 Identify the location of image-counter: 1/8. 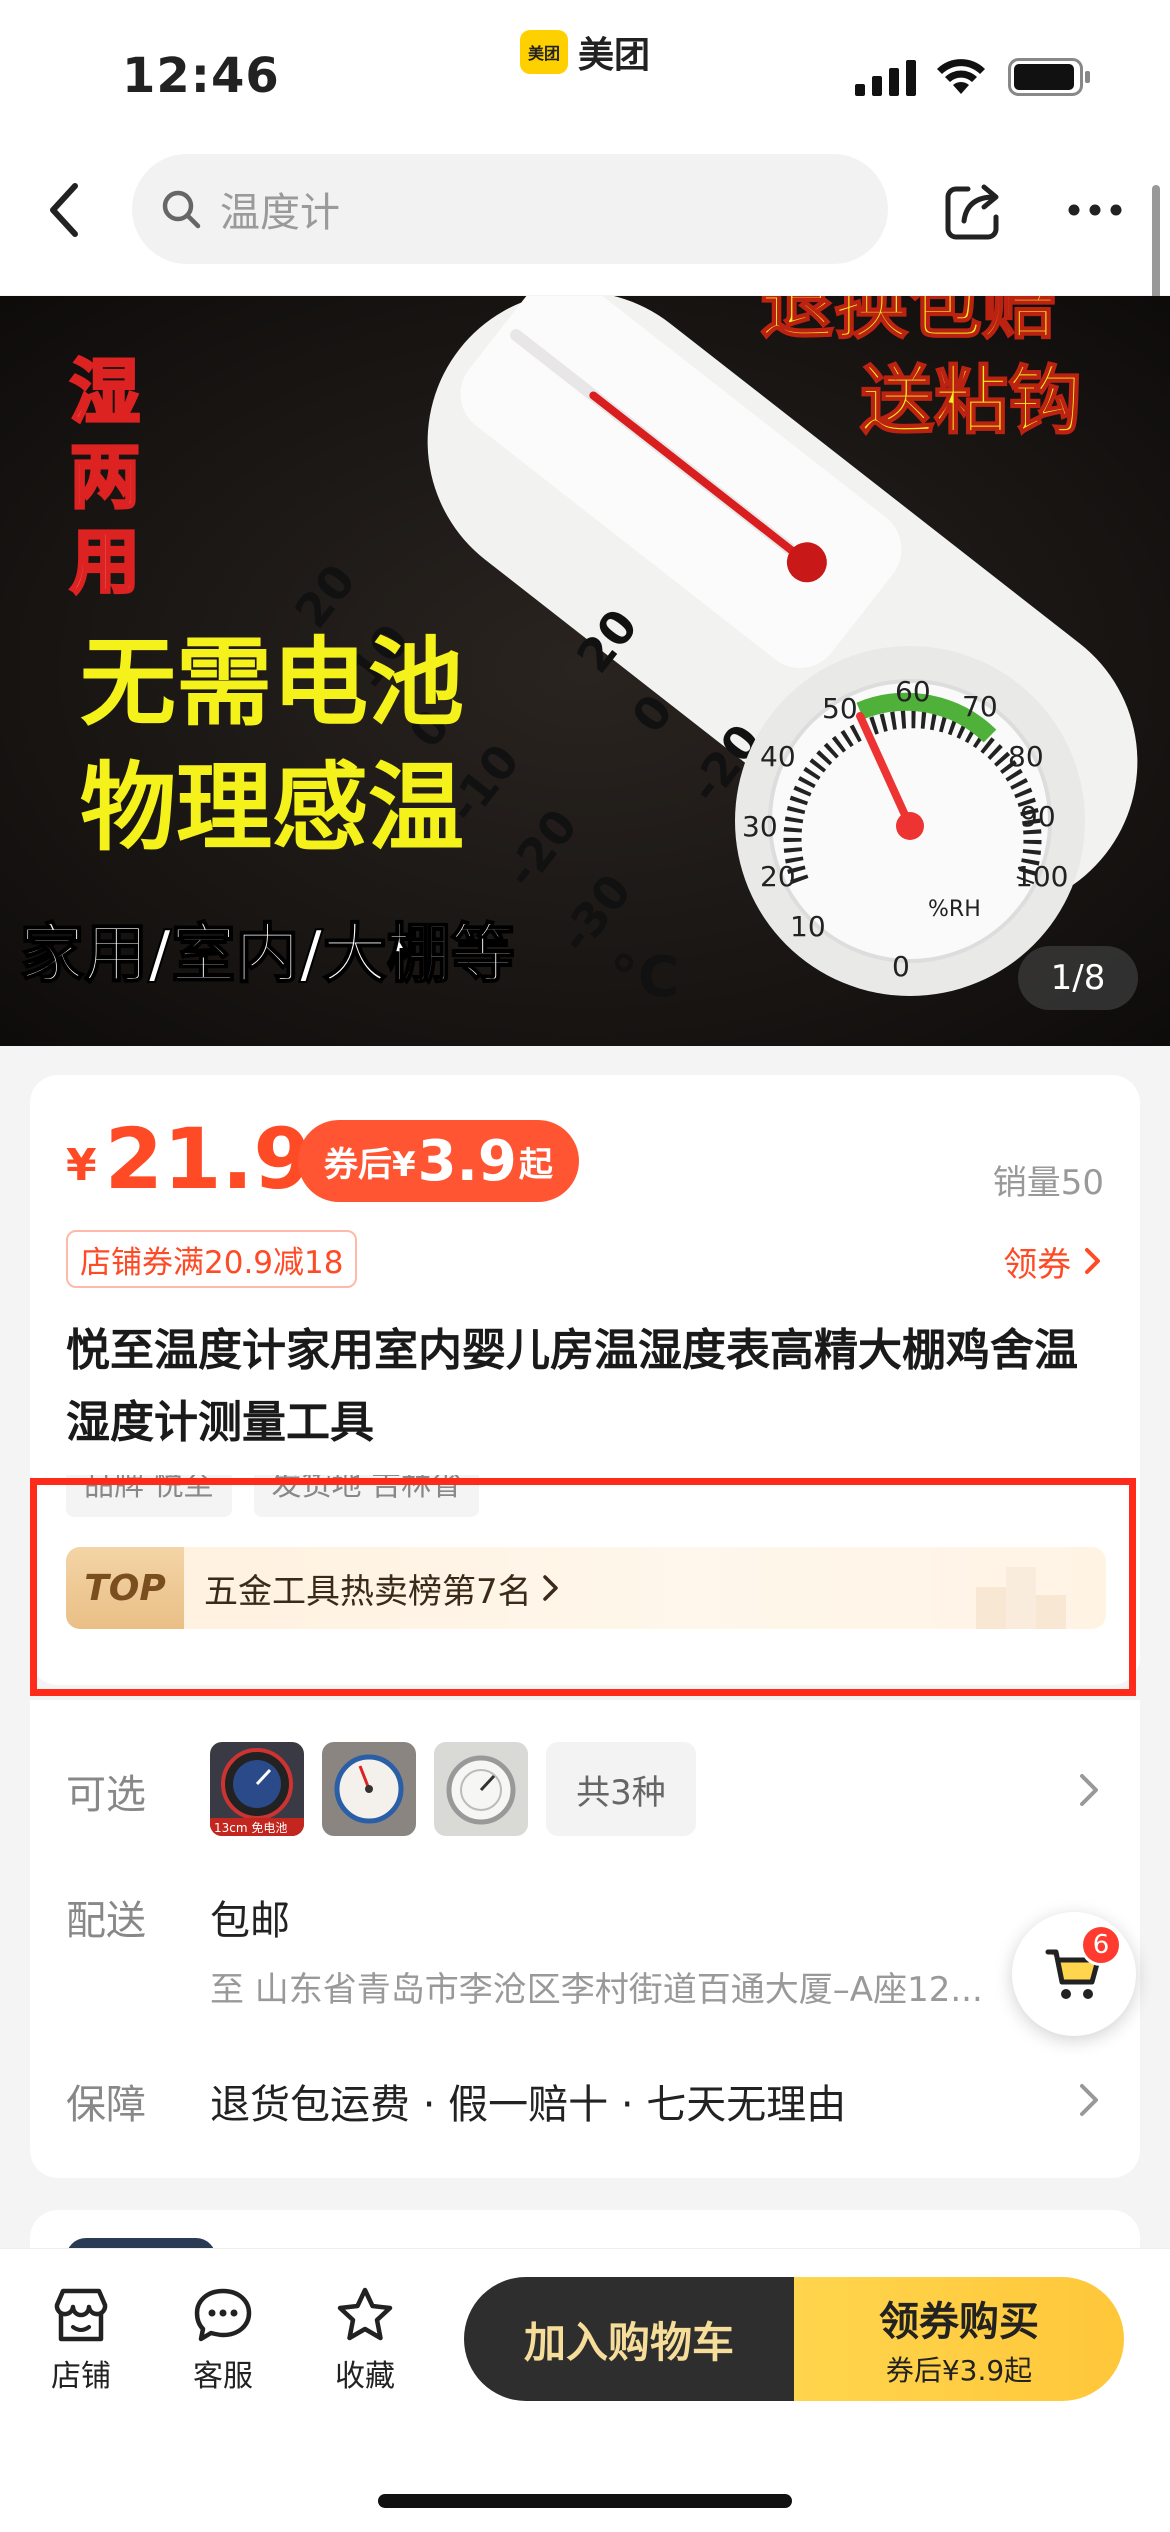
(1078, 978).